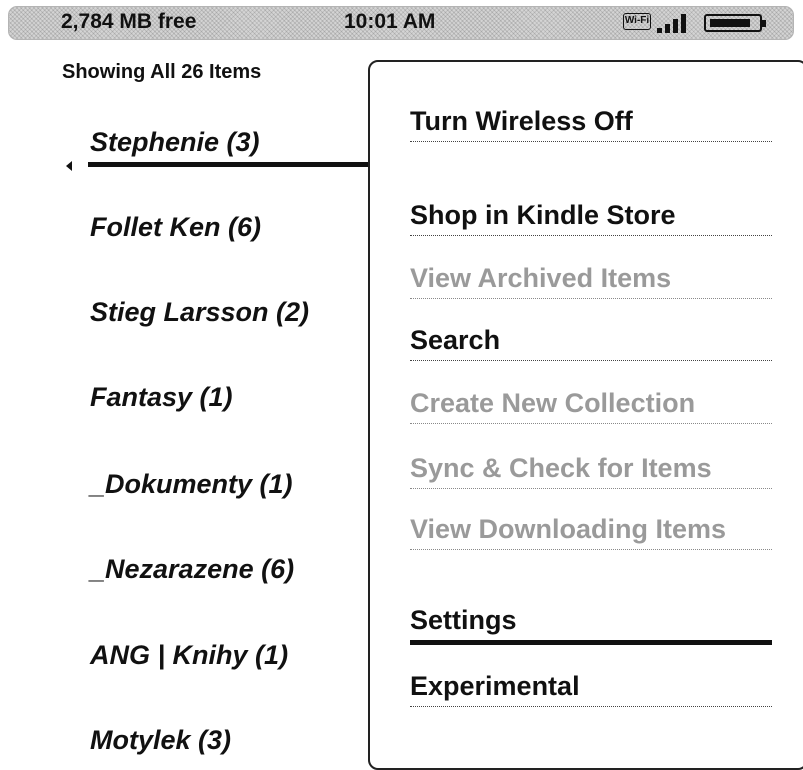  What do you see at coordinates (175, 142) in the screenshot?
I see `collection-item: Stephenie (3)` at bounding box center [175, 142].